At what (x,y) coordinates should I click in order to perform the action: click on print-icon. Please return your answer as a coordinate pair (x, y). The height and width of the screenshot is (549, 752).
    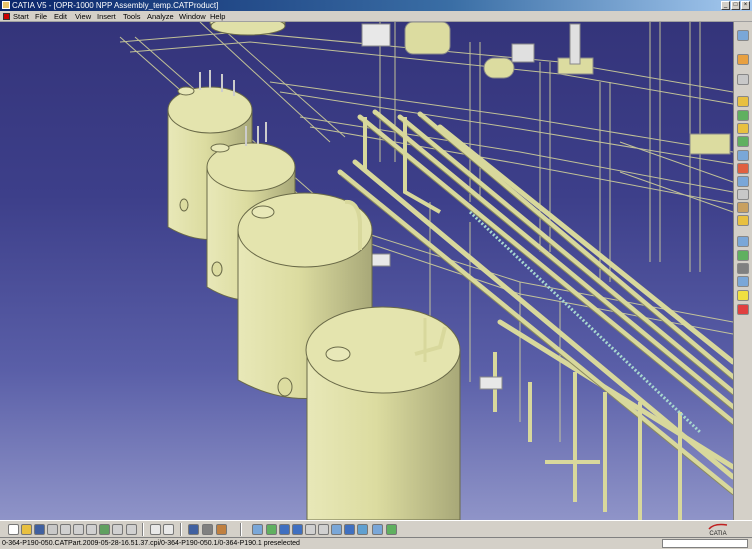
    Looking at the image, I should click on (52, 529).